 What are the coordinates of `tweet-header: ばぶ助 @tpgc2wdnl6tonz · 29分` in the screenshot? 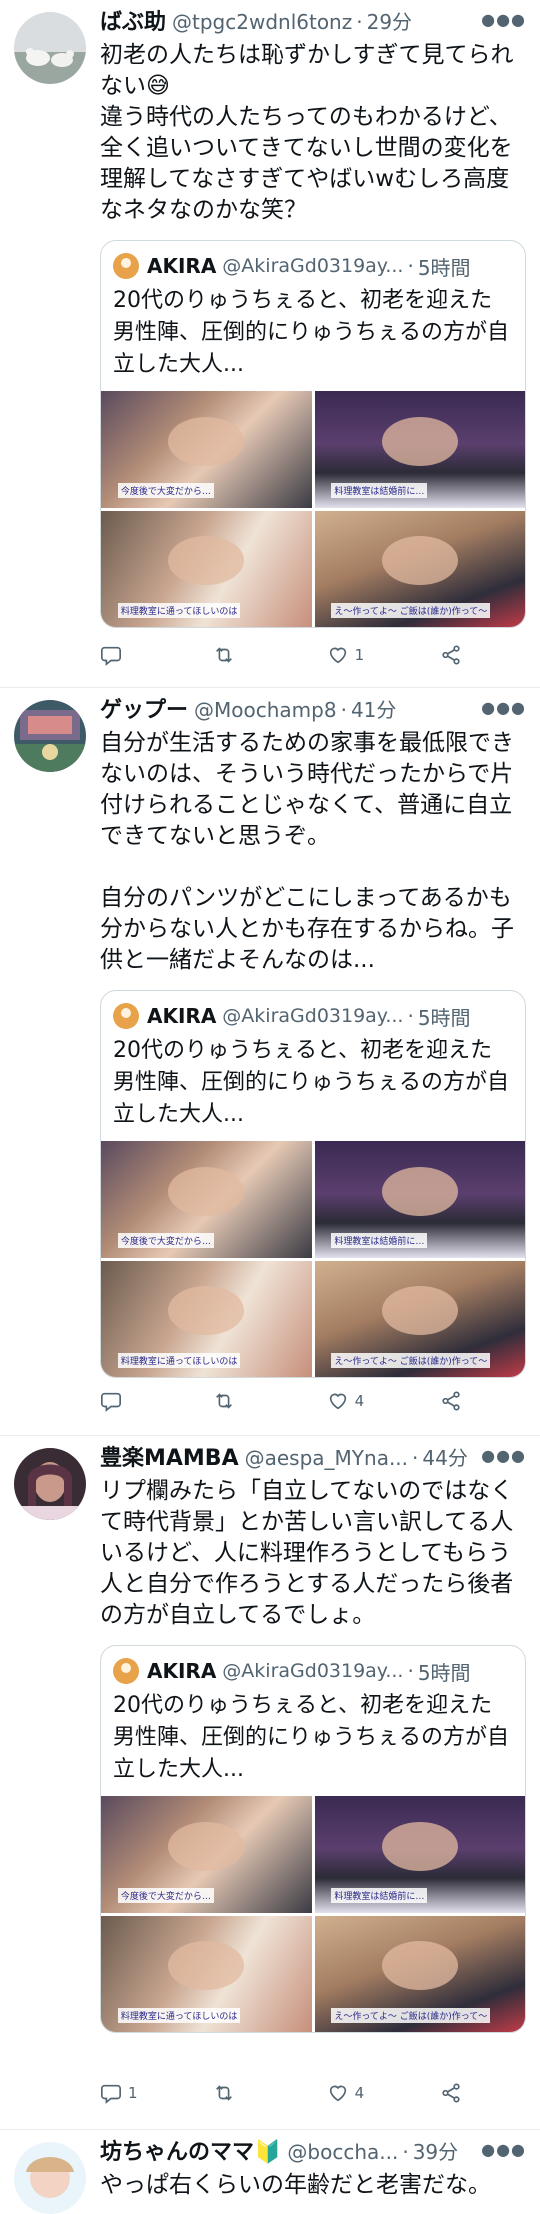 It's located at (313, 22).